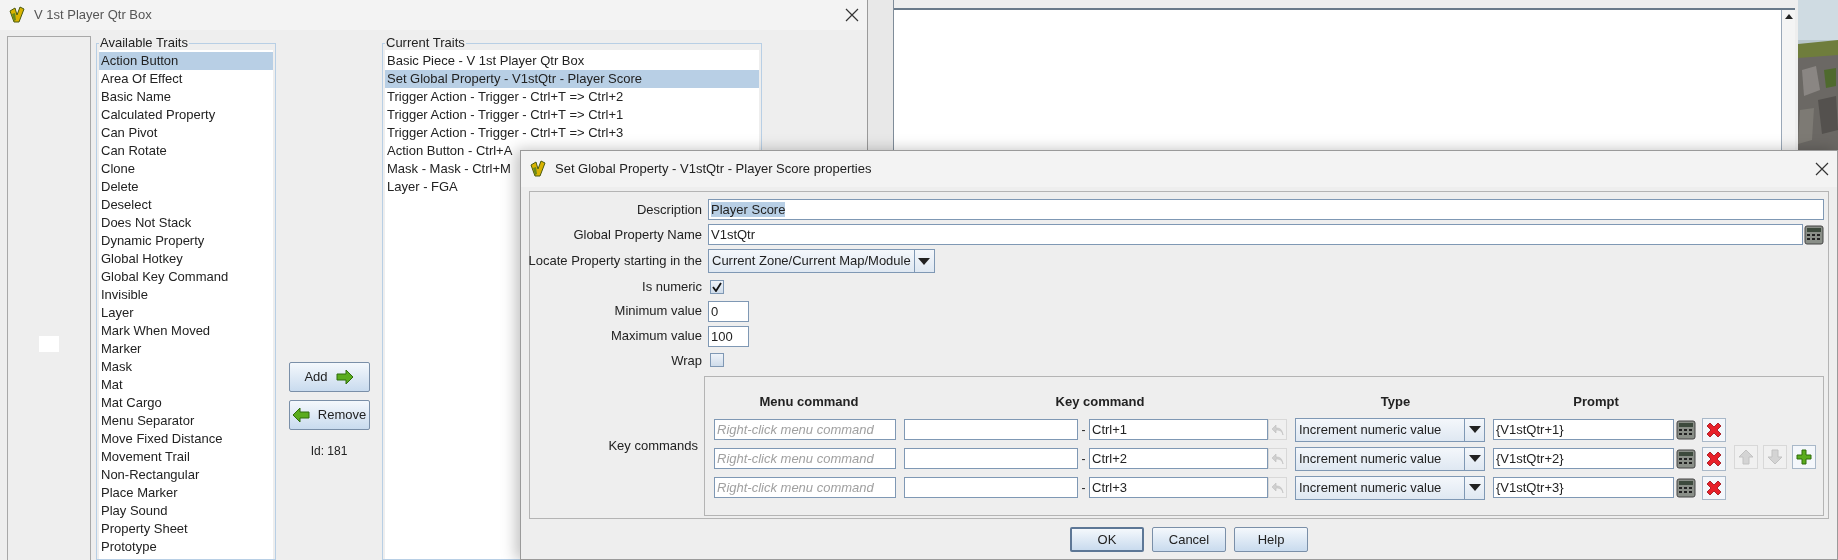 The width and height of the screenshot is (1838, 560). Describe the element at coordinates (93, 15) in the screenshot. I see `window-title: V 1st Player Qtr Box` at that location.